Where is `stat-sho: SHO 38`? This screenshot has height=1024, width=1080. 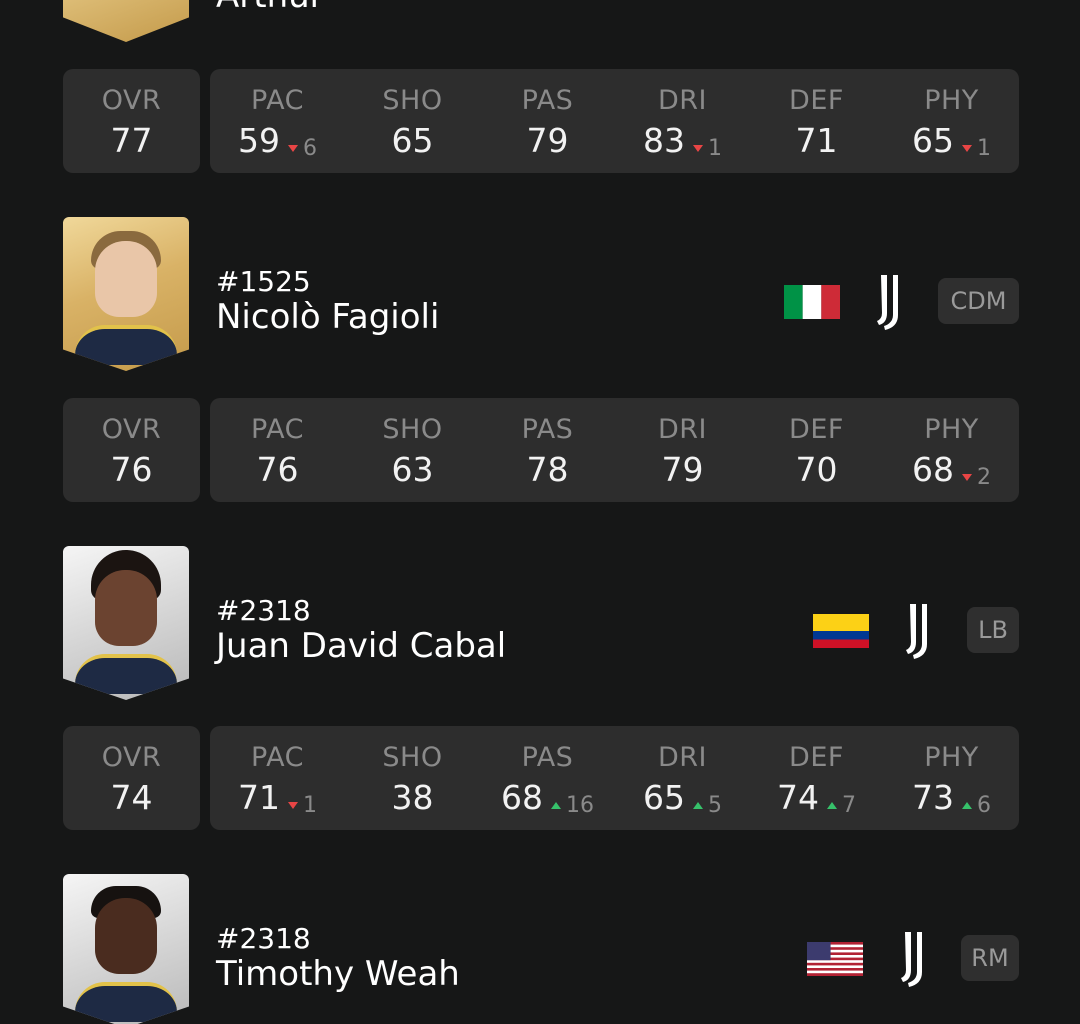 stat-sho: SHO 38 is located at coordinates (412, 778).